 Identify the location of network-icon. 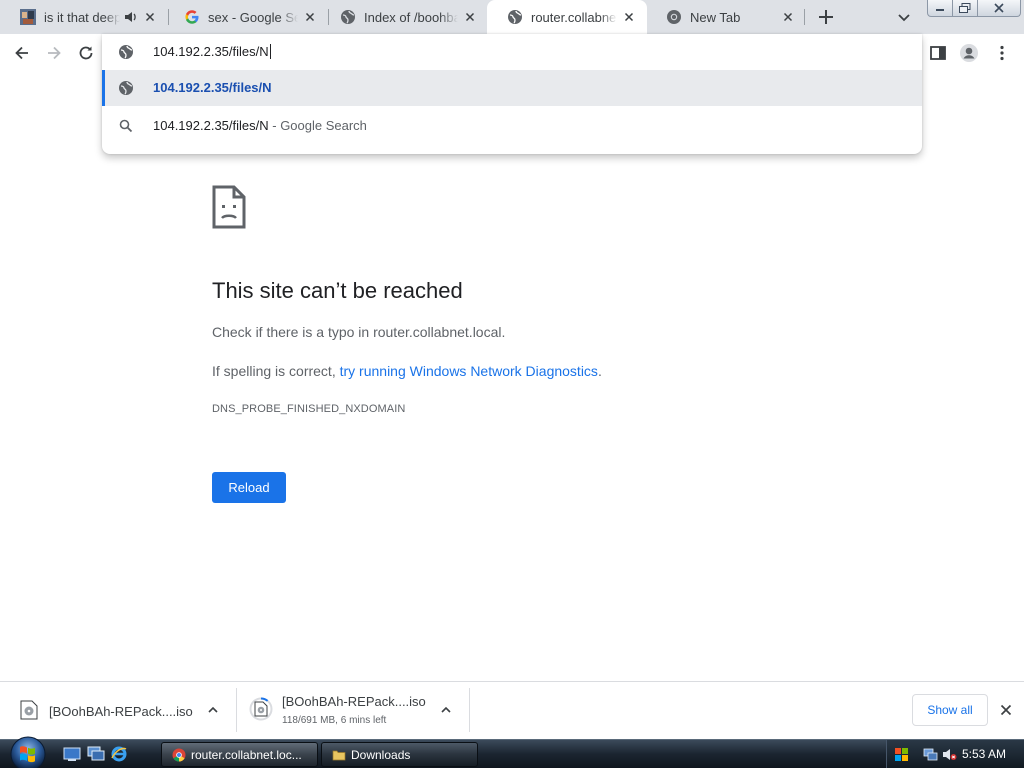
(930, 754).